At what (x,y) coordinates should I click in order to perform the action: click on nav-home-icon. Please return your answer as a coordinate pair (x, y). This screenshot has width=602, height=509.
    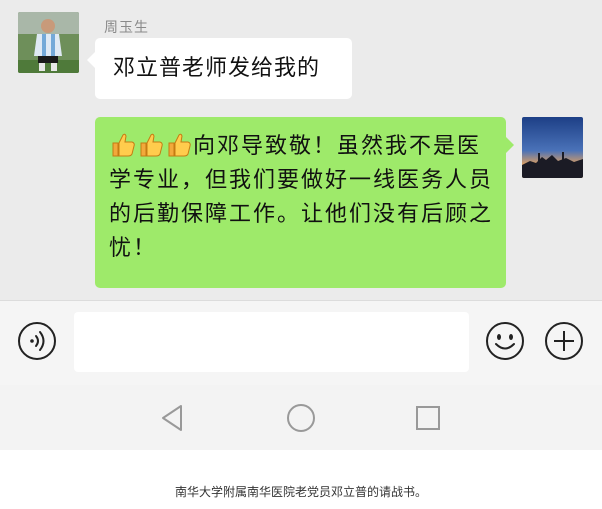
    Looking at the image, I should click on (301, 418).